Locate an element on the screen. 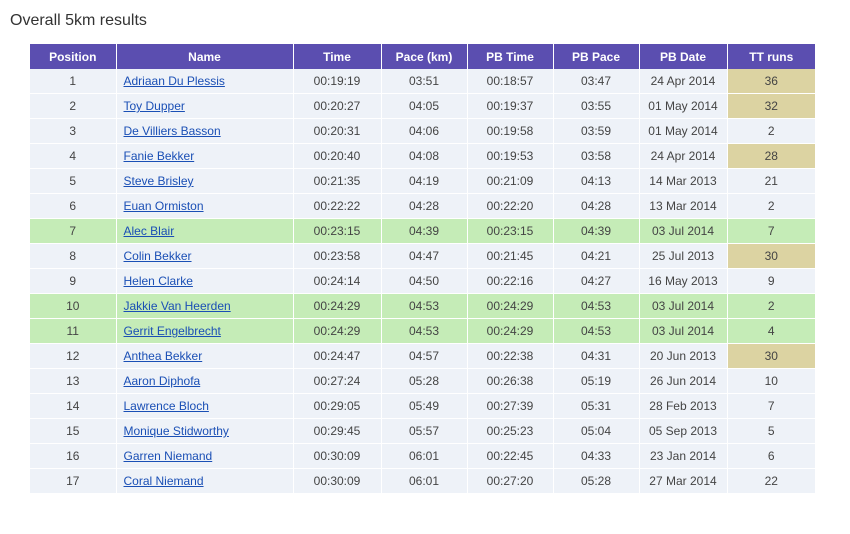  cell-name: Lawrence Bloch is located at coordinates (205, 406).